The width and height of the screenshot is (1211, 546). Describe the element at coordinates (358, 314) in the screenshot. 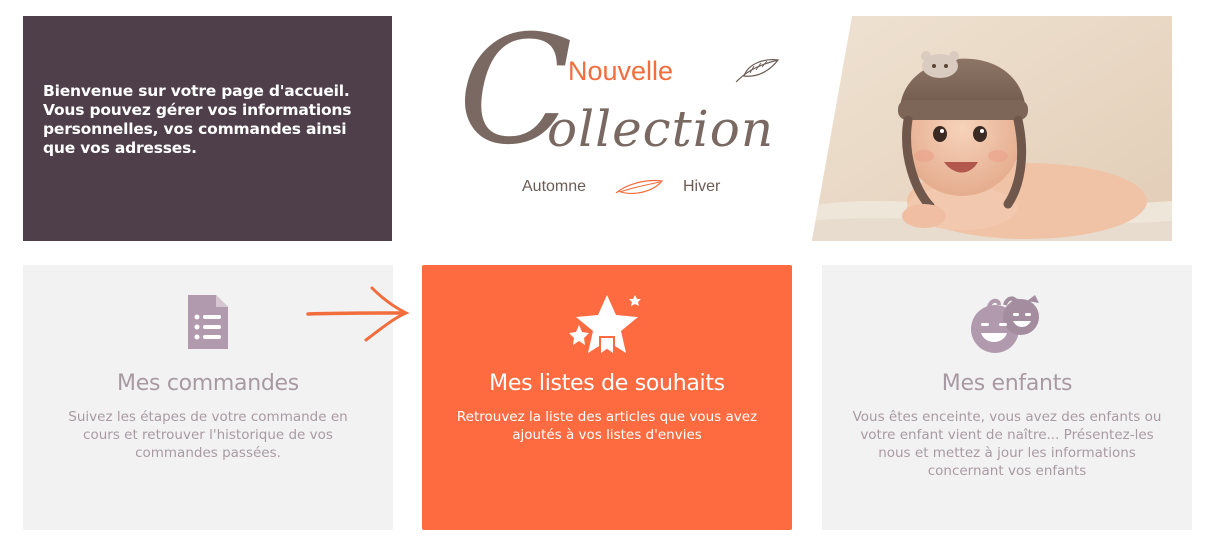

I see `arrow-right-icon` at that location.